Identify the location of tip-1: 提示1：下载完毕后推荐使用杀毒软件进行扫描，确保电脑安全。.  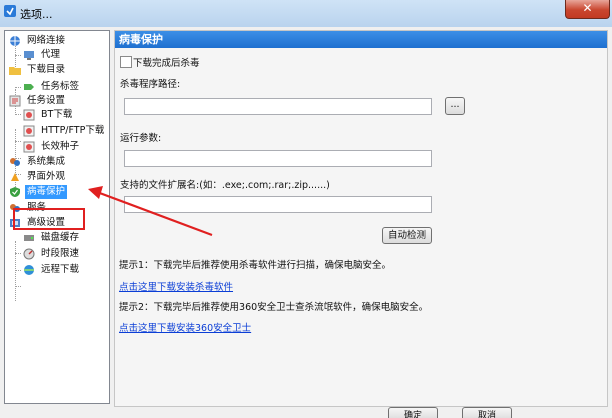
(255, 265).